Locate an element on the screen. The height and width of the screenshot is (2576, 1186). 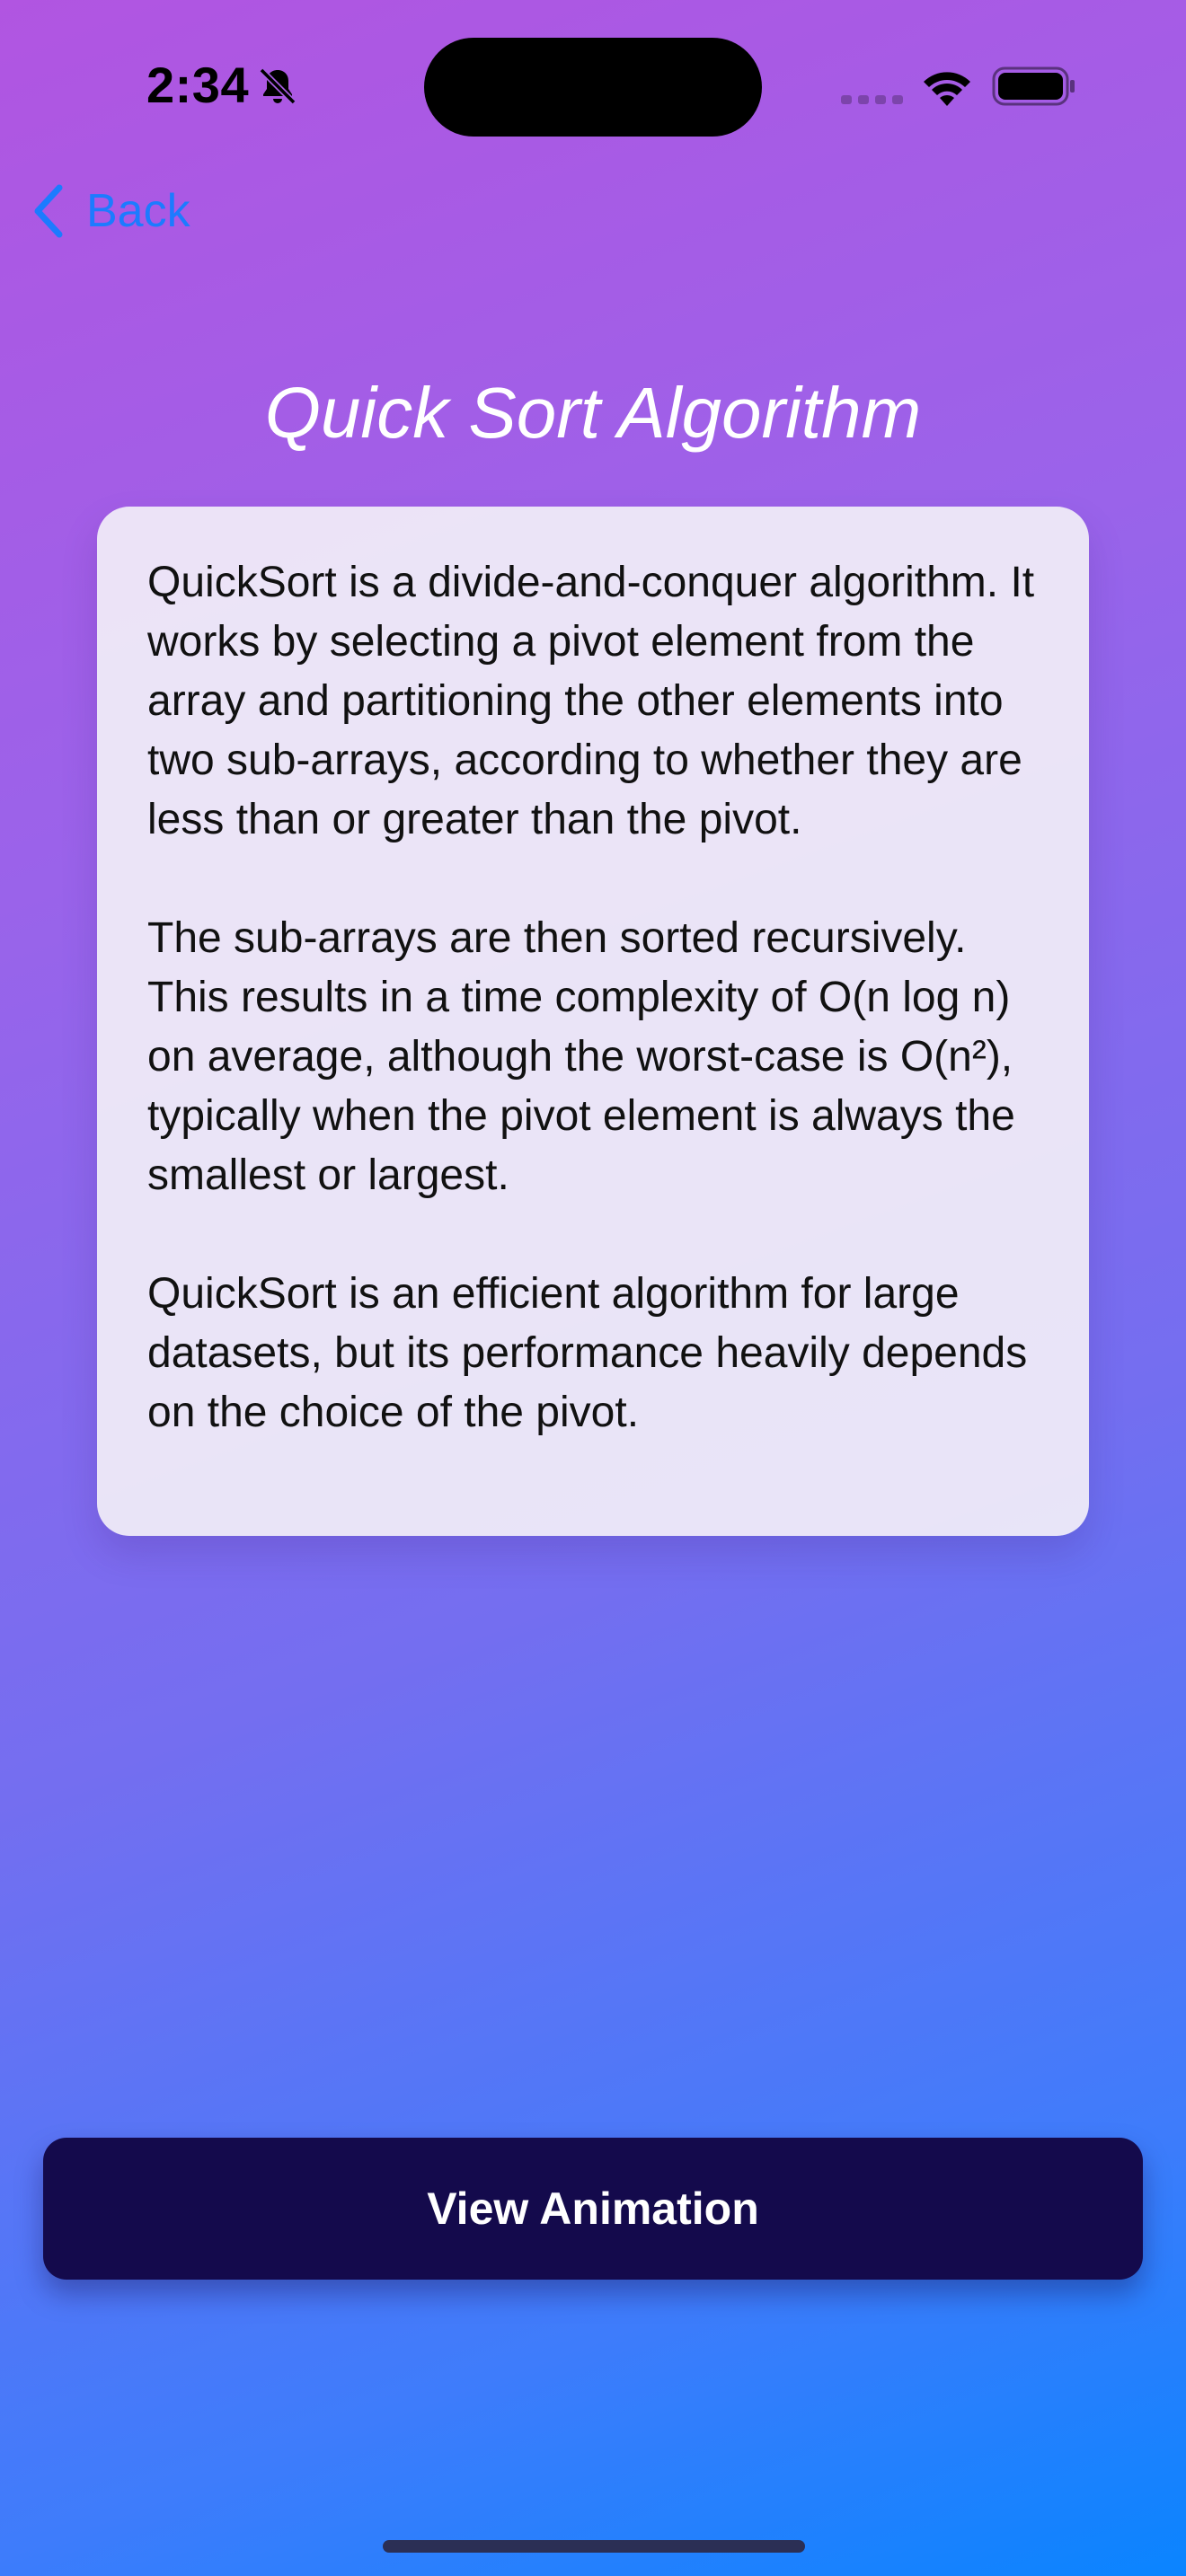
bell-slash-icon is located at coordinates (277, 86).